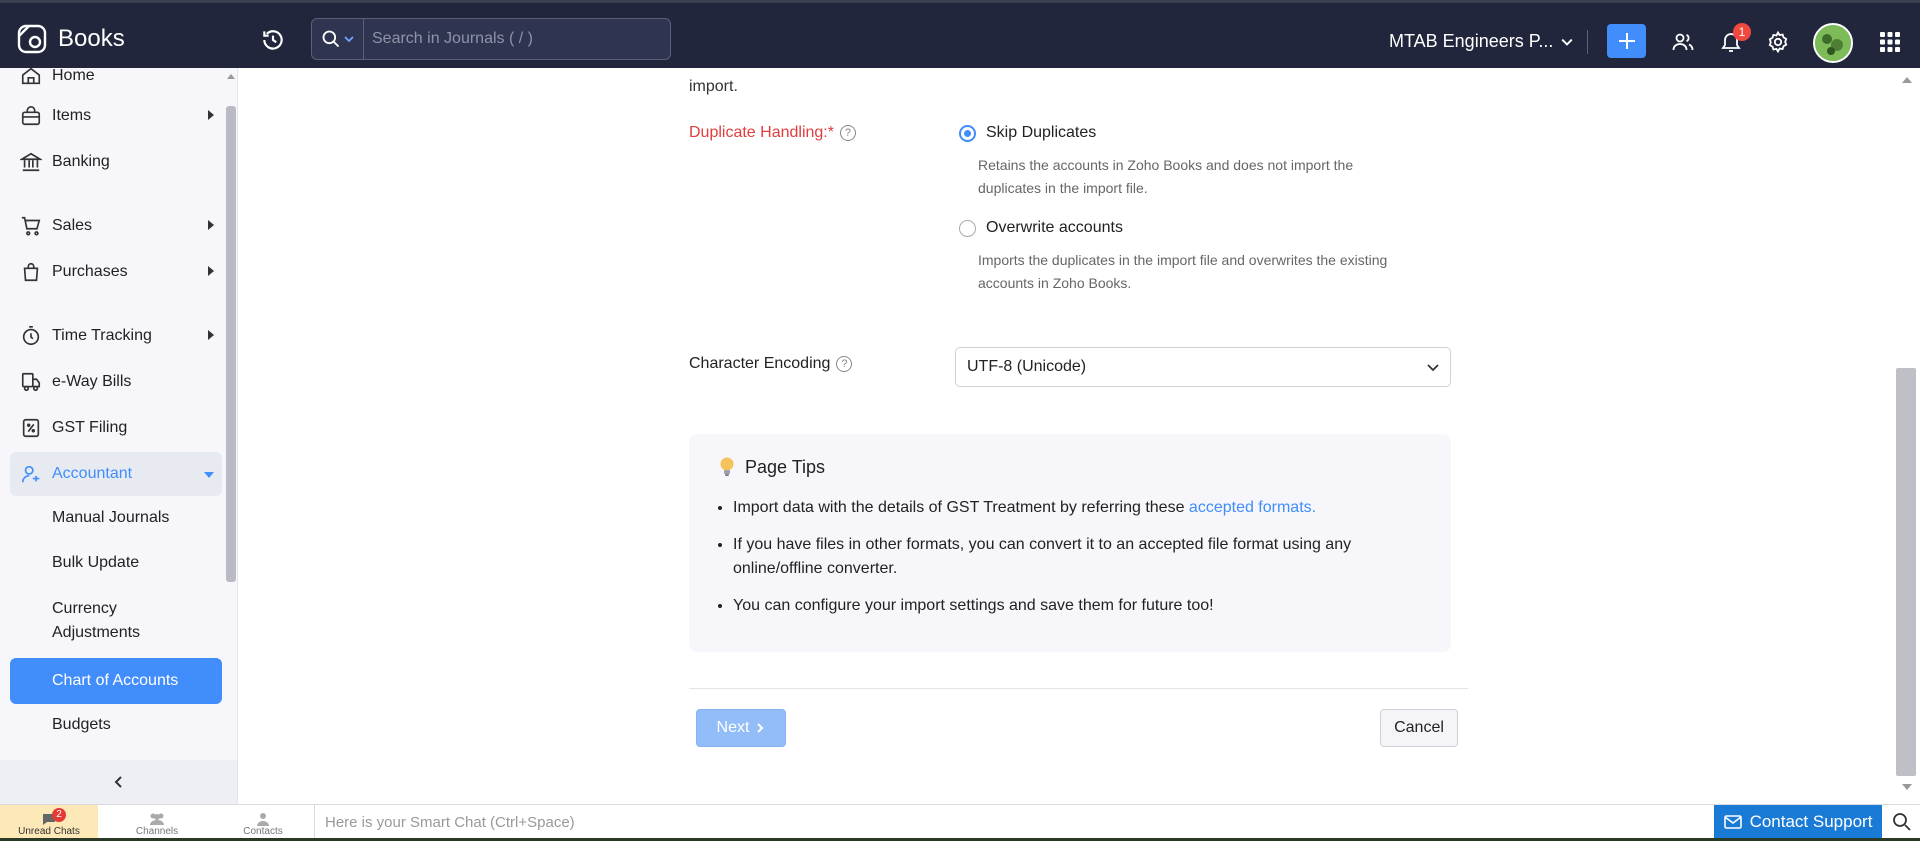 Image resolution: width=1920 pixels, height=841 pixels. I want to click on contact-support-button: Contact Support, so click(1798, 822).